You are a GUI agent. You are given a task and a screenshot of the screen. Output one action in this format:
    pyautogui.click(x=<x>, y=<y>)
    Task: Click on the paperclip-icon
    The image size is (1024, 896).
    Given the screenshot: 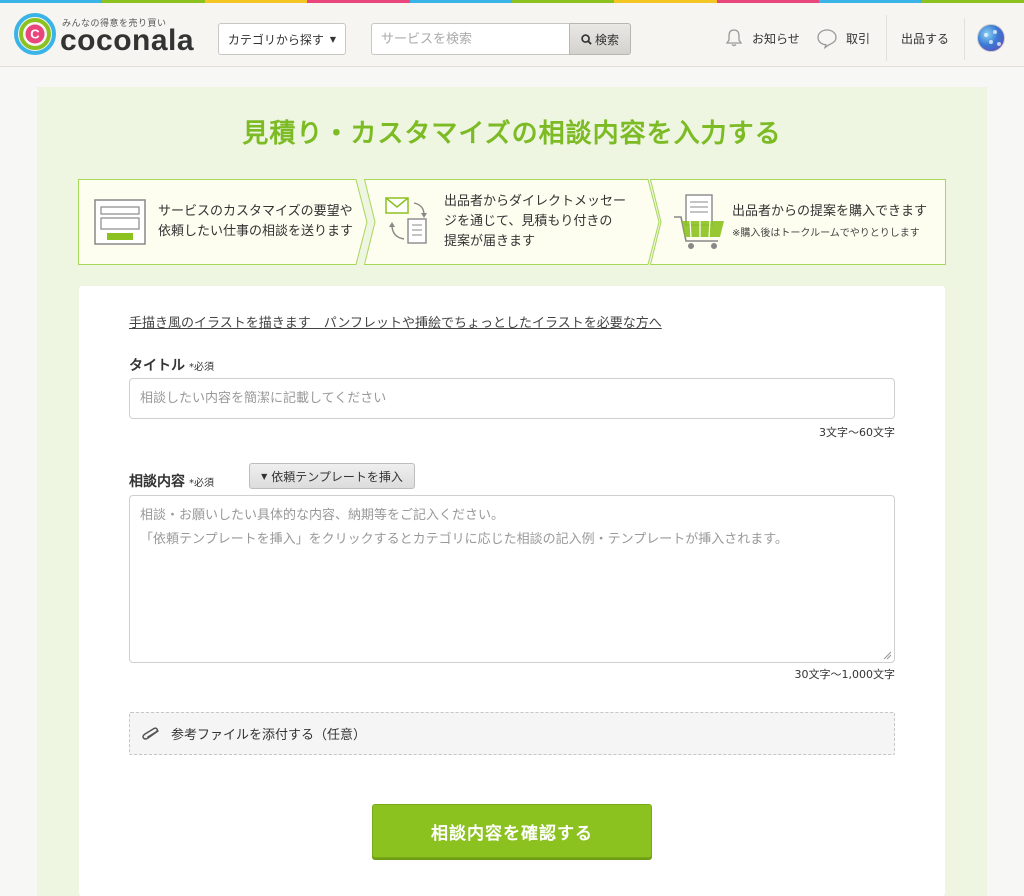 What is the action you would take?
    pyautogui.click(x=150, y=733)
    